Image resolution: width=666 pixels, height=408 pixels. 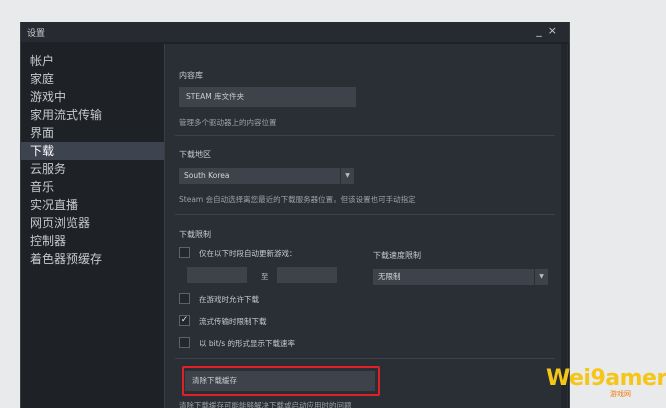 I want to click on highlight-box, so click(x=281, y=381).